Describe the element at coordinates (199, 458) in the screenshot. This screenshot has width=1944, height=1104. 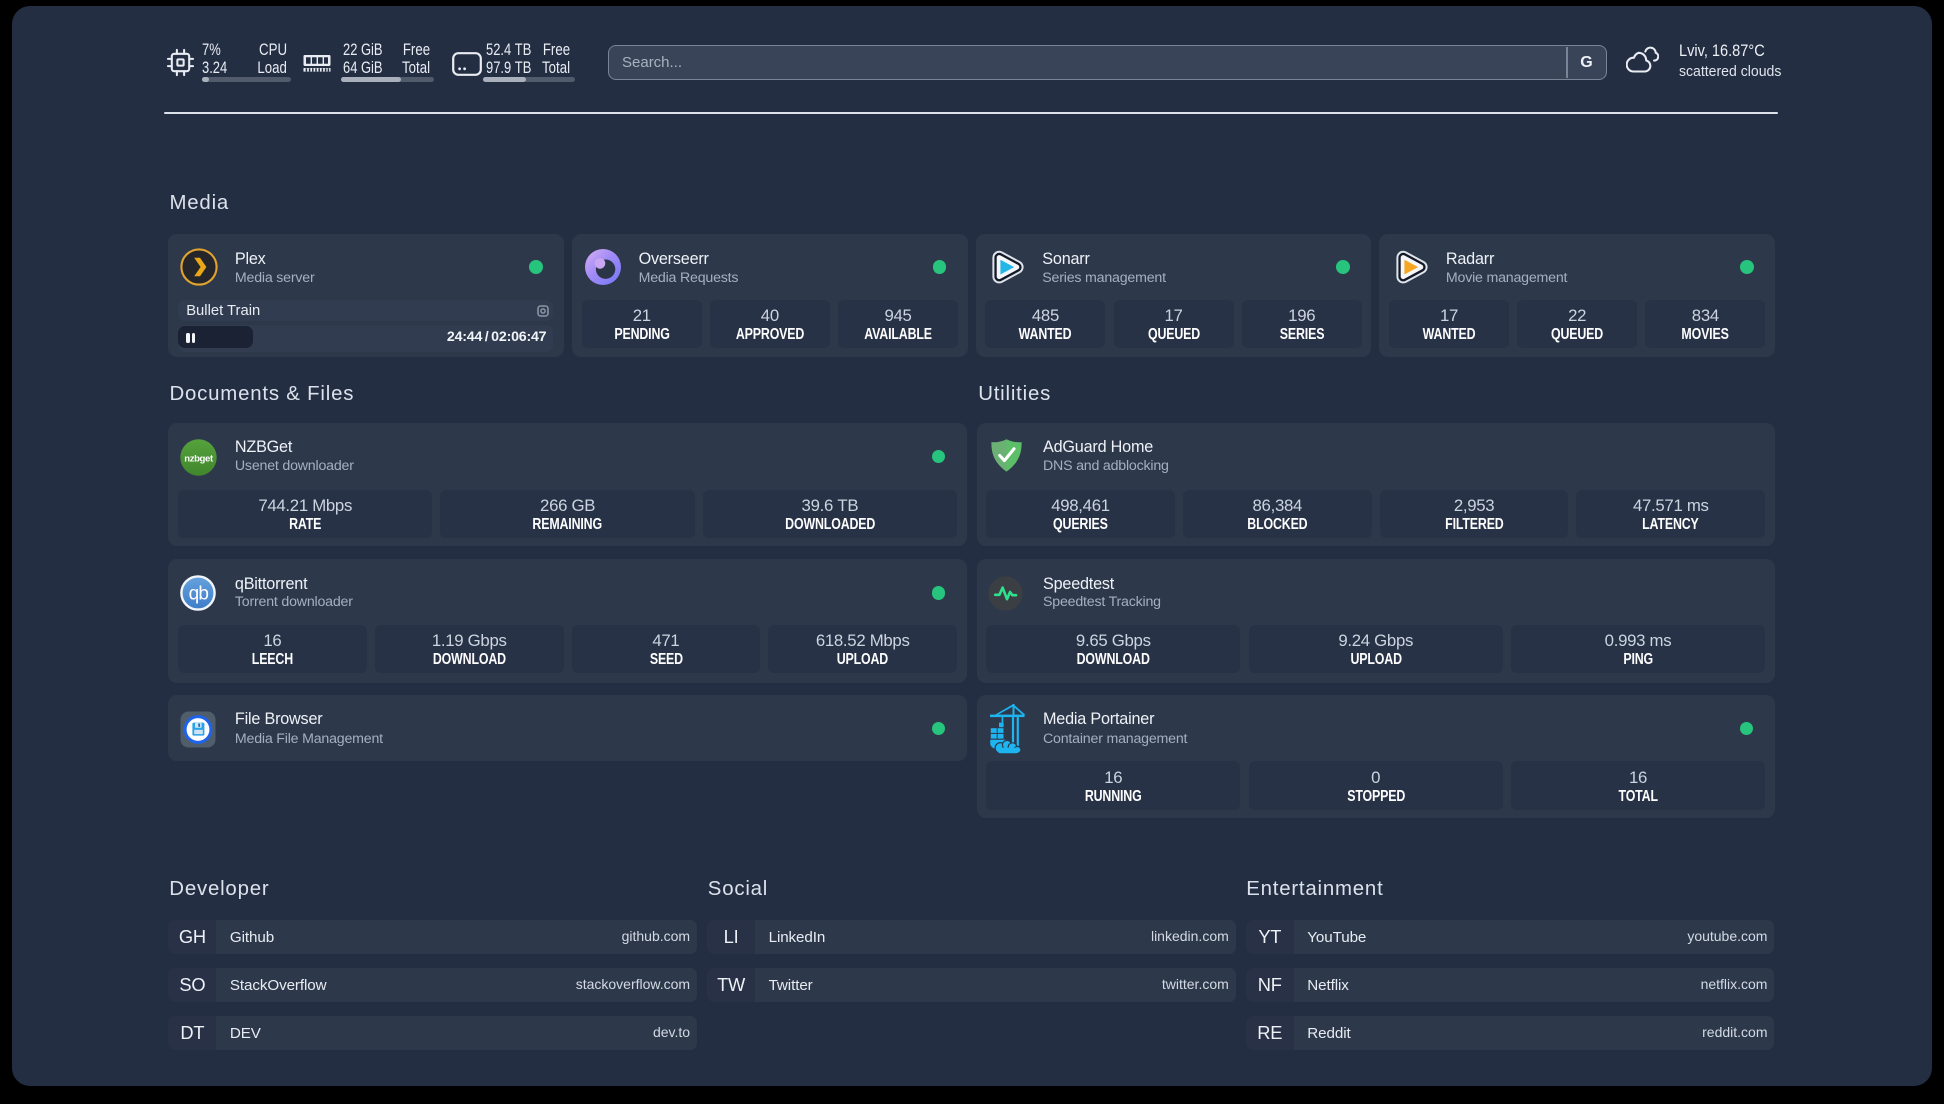
I see `svg-text: nzbget` at that location.